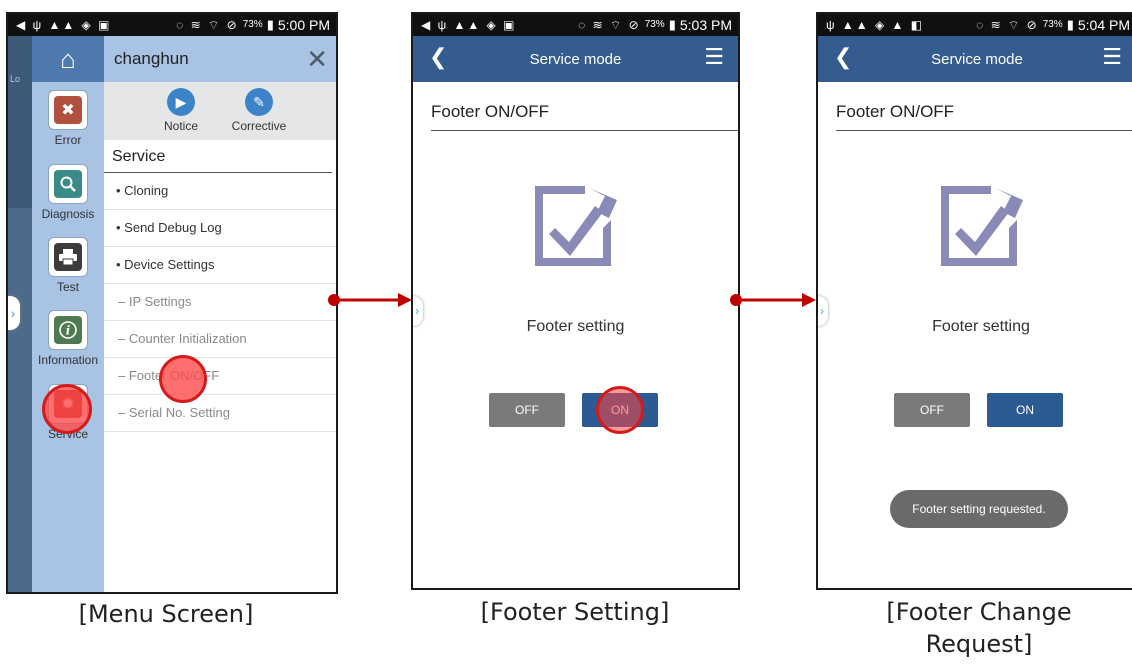 The image size is (1132, 664). What do you see at coordinates (172, 25) in the screenshot?
I see `status-bar: ◀ ψ ▲▲ ◈ ▣ ◌ ≋ ⌔ ⊘ 73% ▮ 5:00 PM` at bounding box center [172, 25].